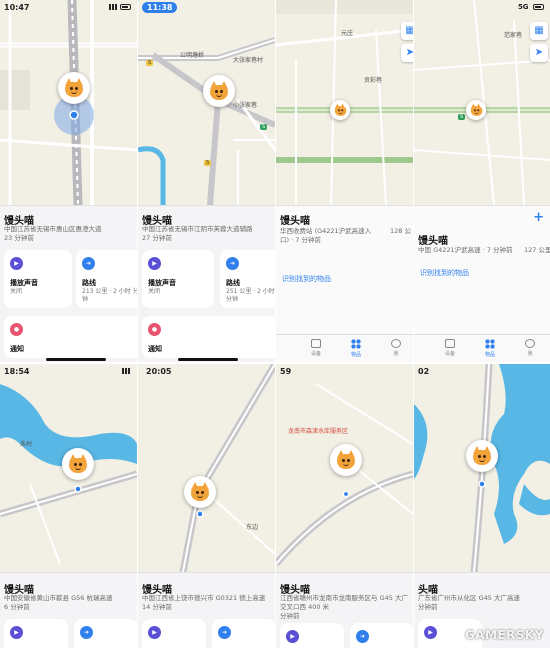 This screenshot has width=550, height=648. I want to click on map-label: 贡彩巷, so click(373, 80).